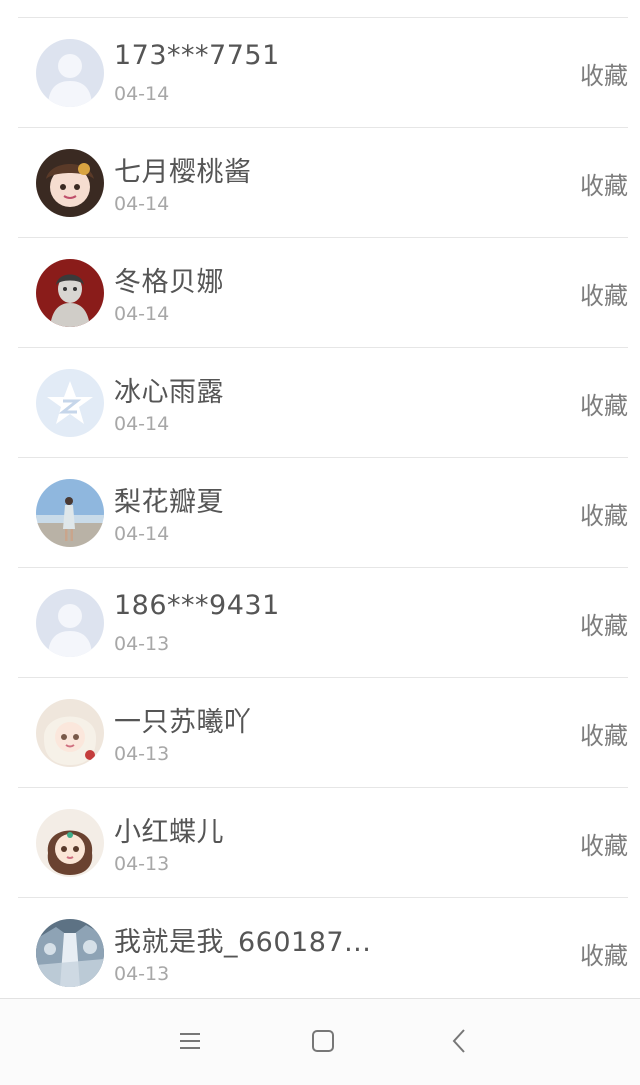 The height and width of the screenshot is (1085, 640). I want to click on user-name: 梨花瓣夏, so click(169, 502).